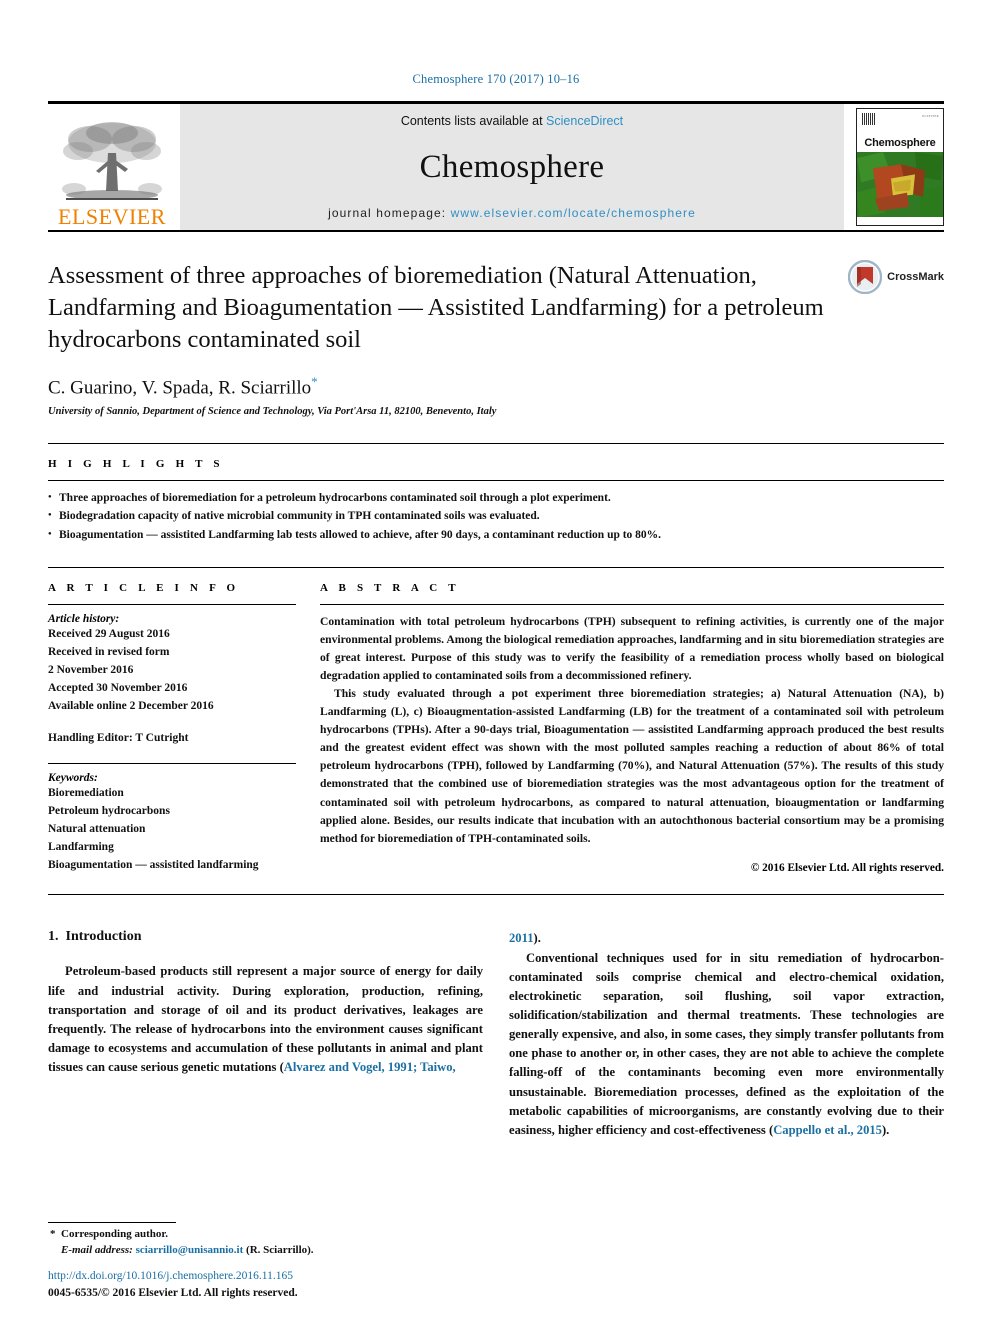 This screenshot has height=1323, width=992. Describe the element at coordinates (265, 937) in the screenshot. I see `section-heading-introduction: 1. Introduction` at that location.